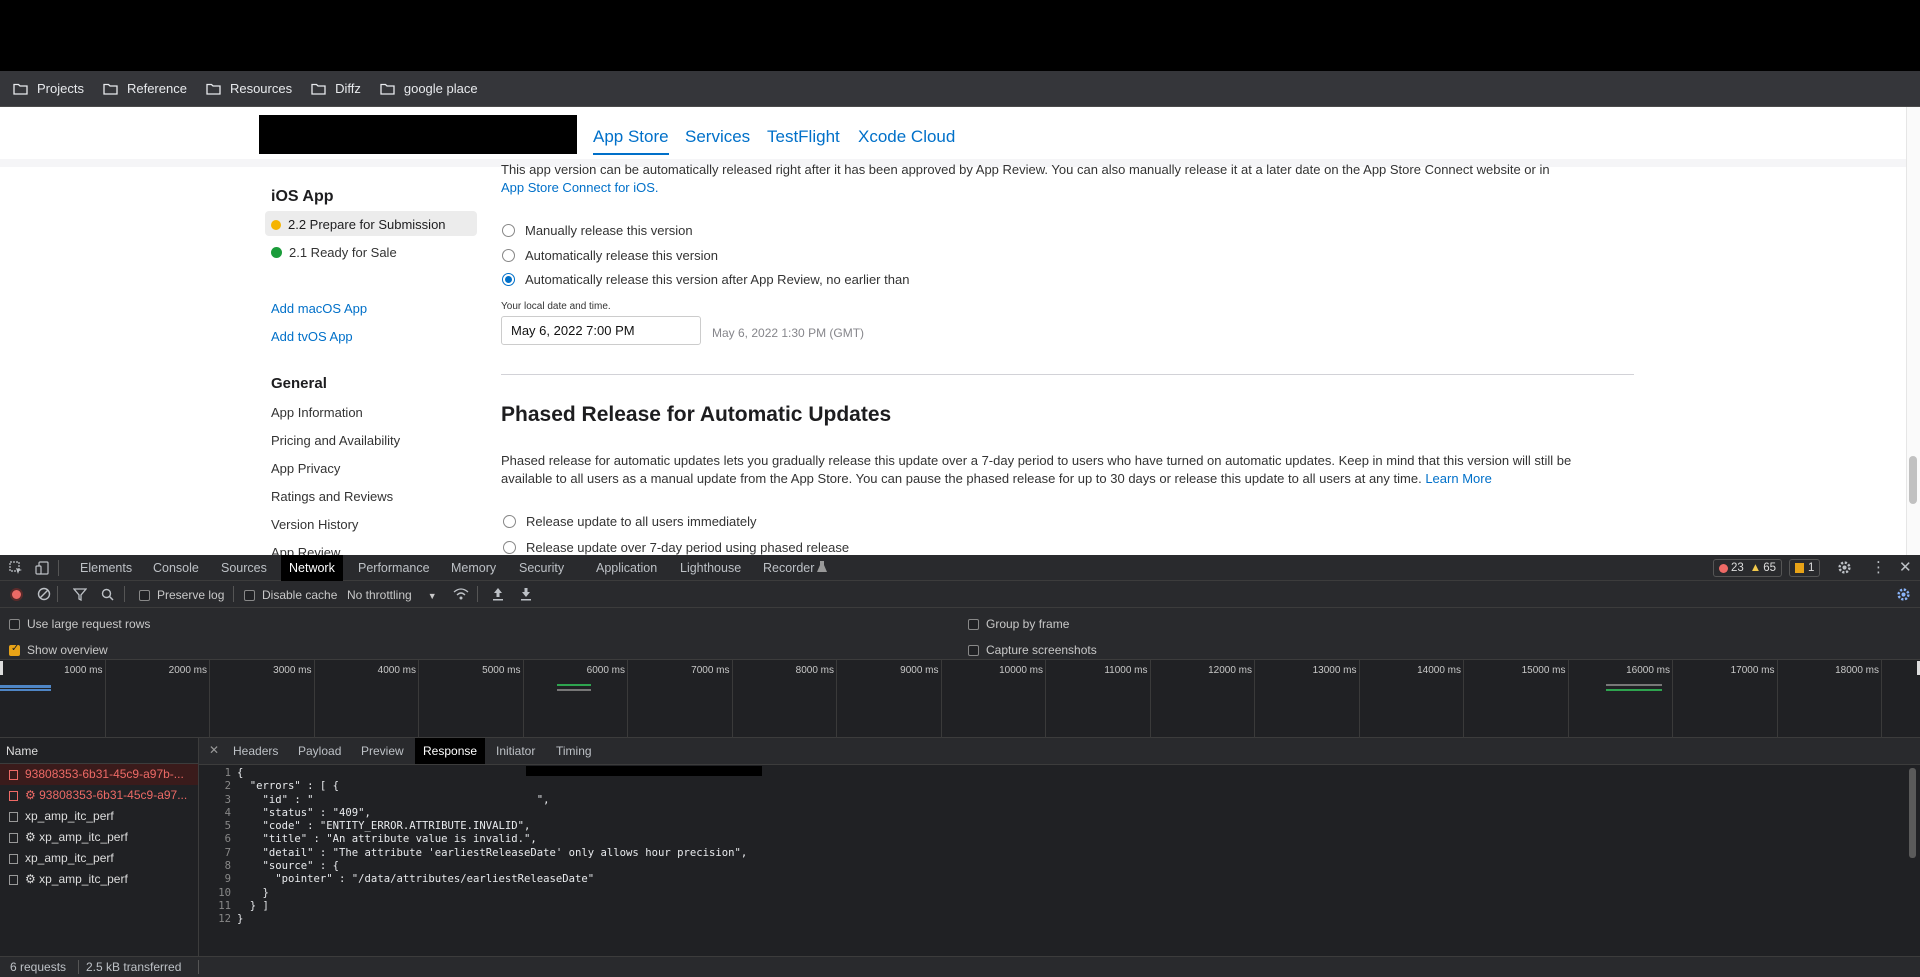  Describe the element at coordinates (461, 595) in the screenshot. I see `network-conditions-icon` at that location.